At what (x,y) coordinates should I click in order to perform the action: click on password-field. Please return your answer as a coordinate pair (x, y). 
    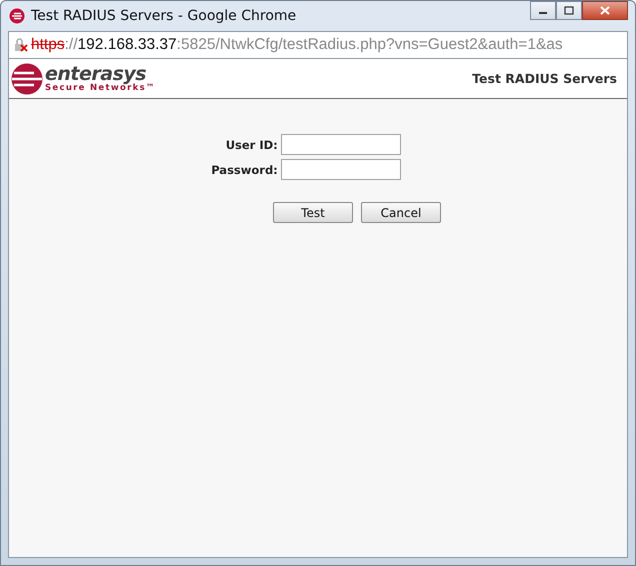
    Looking at the image, I should click on (340, 169).